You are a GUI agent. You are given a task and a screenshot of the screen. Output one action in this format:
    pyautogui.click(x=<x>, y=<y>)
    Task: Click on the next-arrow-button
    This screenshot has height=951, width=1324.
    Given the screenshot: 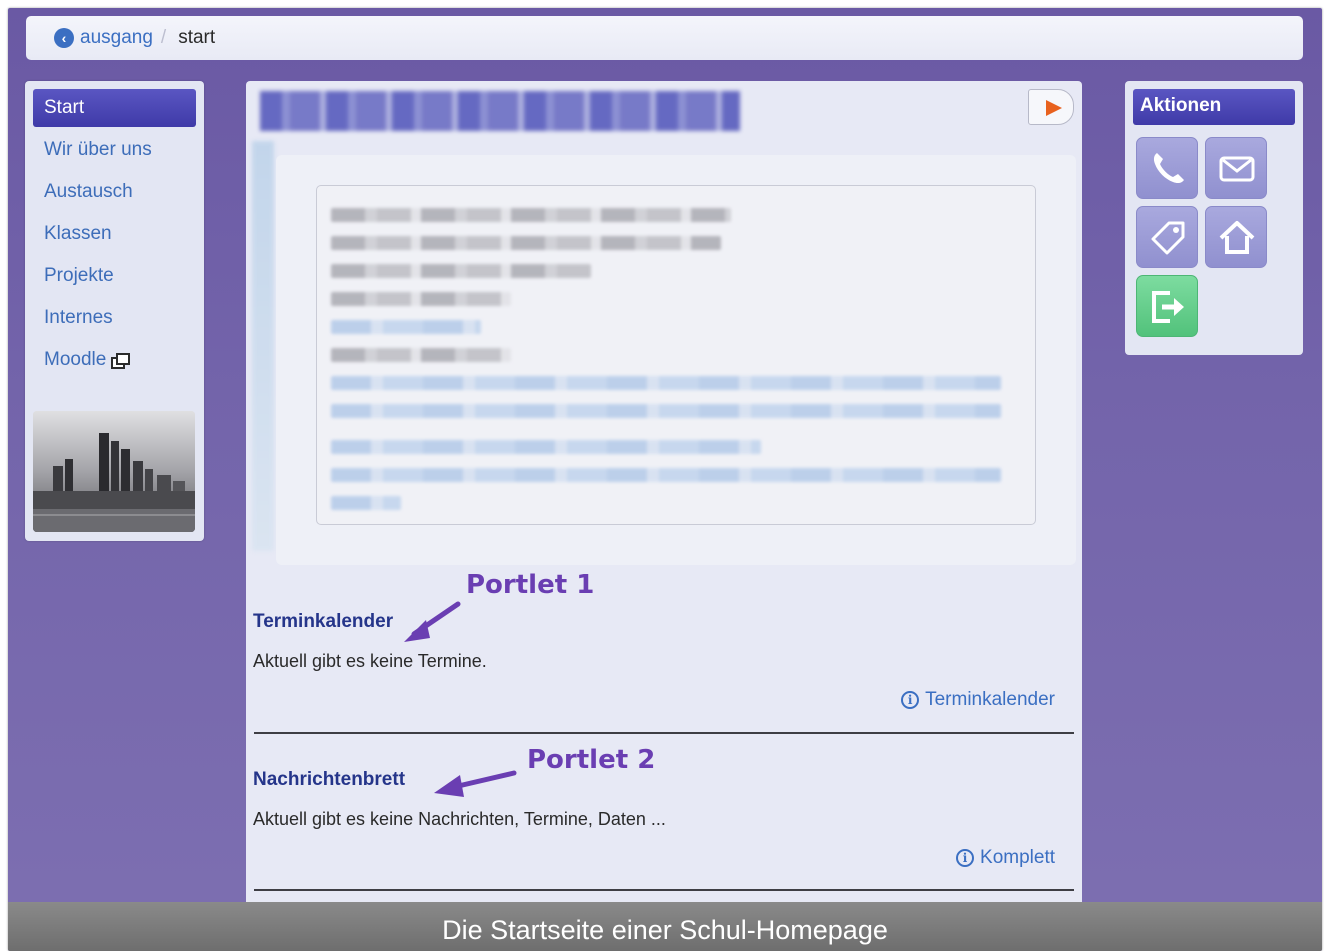 What is the action you would take?
    pyautogui.click(x=1051, y=107)
    